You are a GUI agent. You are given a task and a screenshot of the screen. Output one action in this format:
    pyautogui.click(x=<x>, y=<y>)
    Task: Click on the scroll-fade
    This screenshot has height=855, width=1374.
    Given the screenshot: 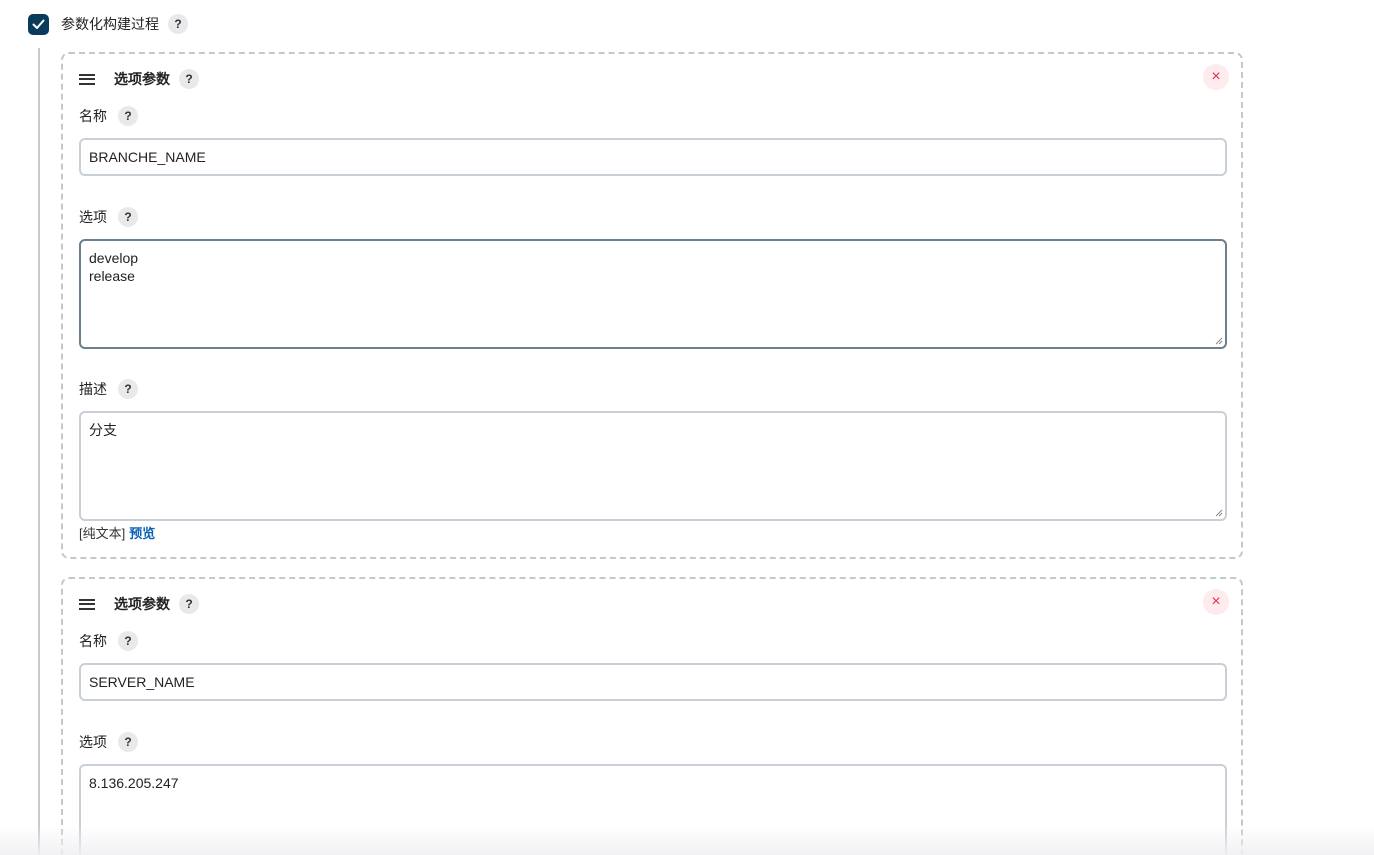 What is the action you would take?
    pyautogui.click(x=687, y=840)
    